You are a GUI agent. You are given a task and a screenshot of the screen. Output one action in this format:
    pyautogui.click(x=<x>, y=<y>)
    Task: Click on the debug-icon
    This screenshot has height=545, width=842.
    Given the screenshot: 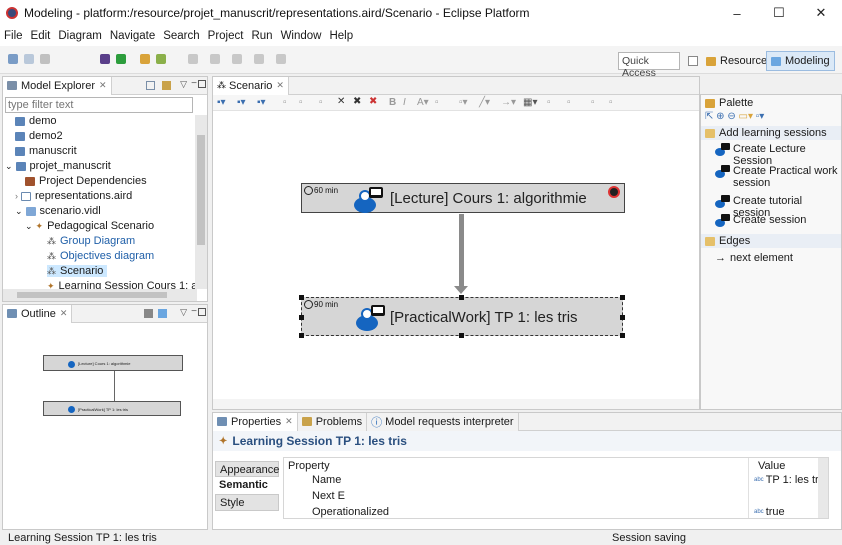 What is the action you would take?
    pyautogui.click(x=105, y=59)
    